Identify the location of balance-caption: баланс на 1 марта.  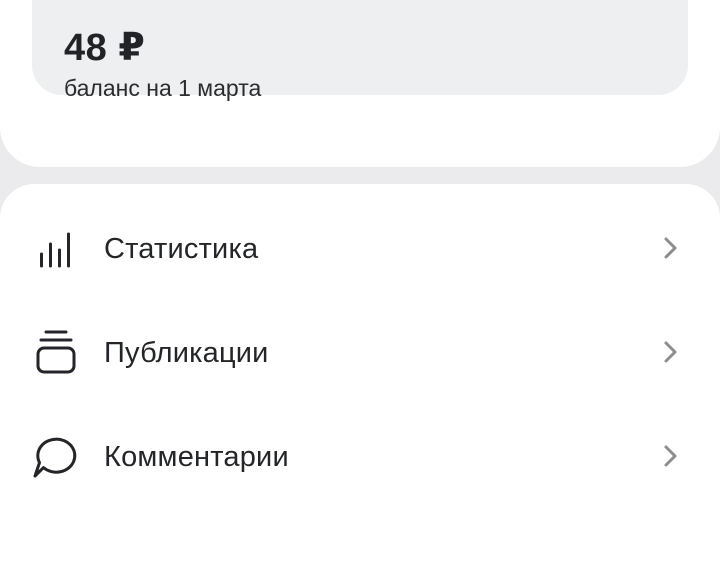
(163, 88).